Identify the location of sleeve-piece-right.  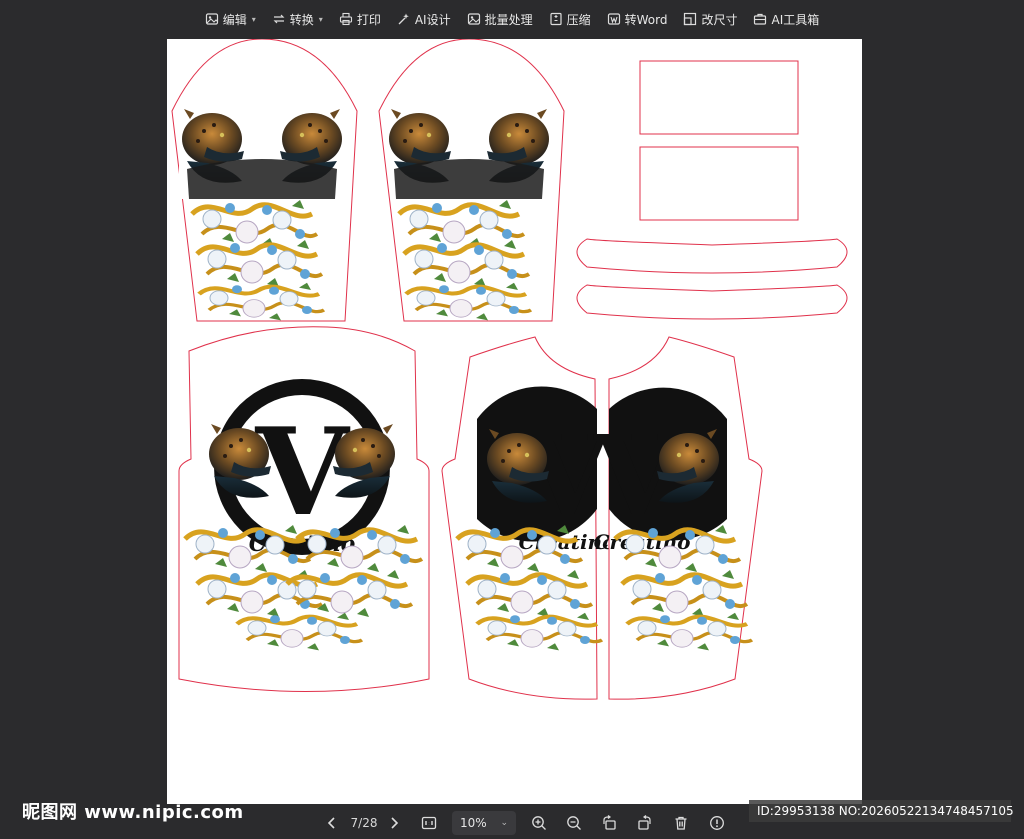
(471, 180).